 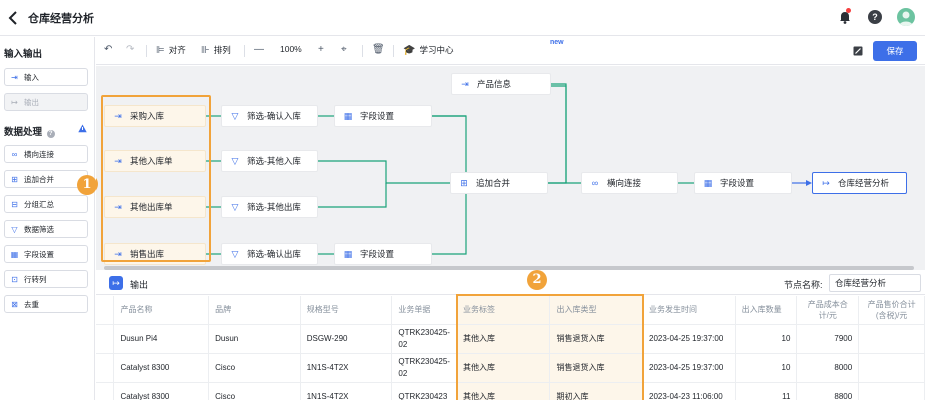 I want to click on plus-icon: +, so click(x=321, y=49).